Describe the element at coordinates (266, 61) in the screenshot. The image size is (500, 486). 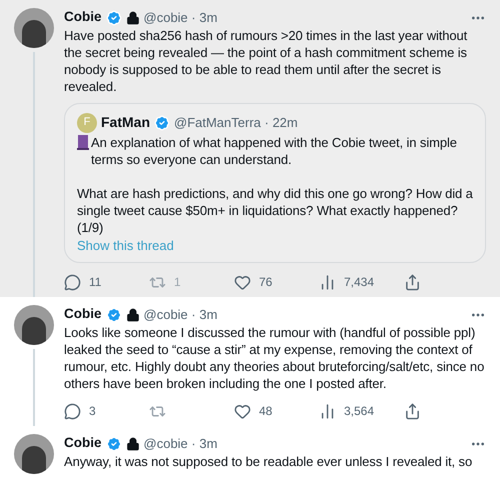
I see `tweet-text: Have posted sha256 hash of rumours >20 times in the last year without the secret being revealed — the point of a hash commitment scheme is nobody is supposed to be able to read them until after the secret is revealed.` at that location.